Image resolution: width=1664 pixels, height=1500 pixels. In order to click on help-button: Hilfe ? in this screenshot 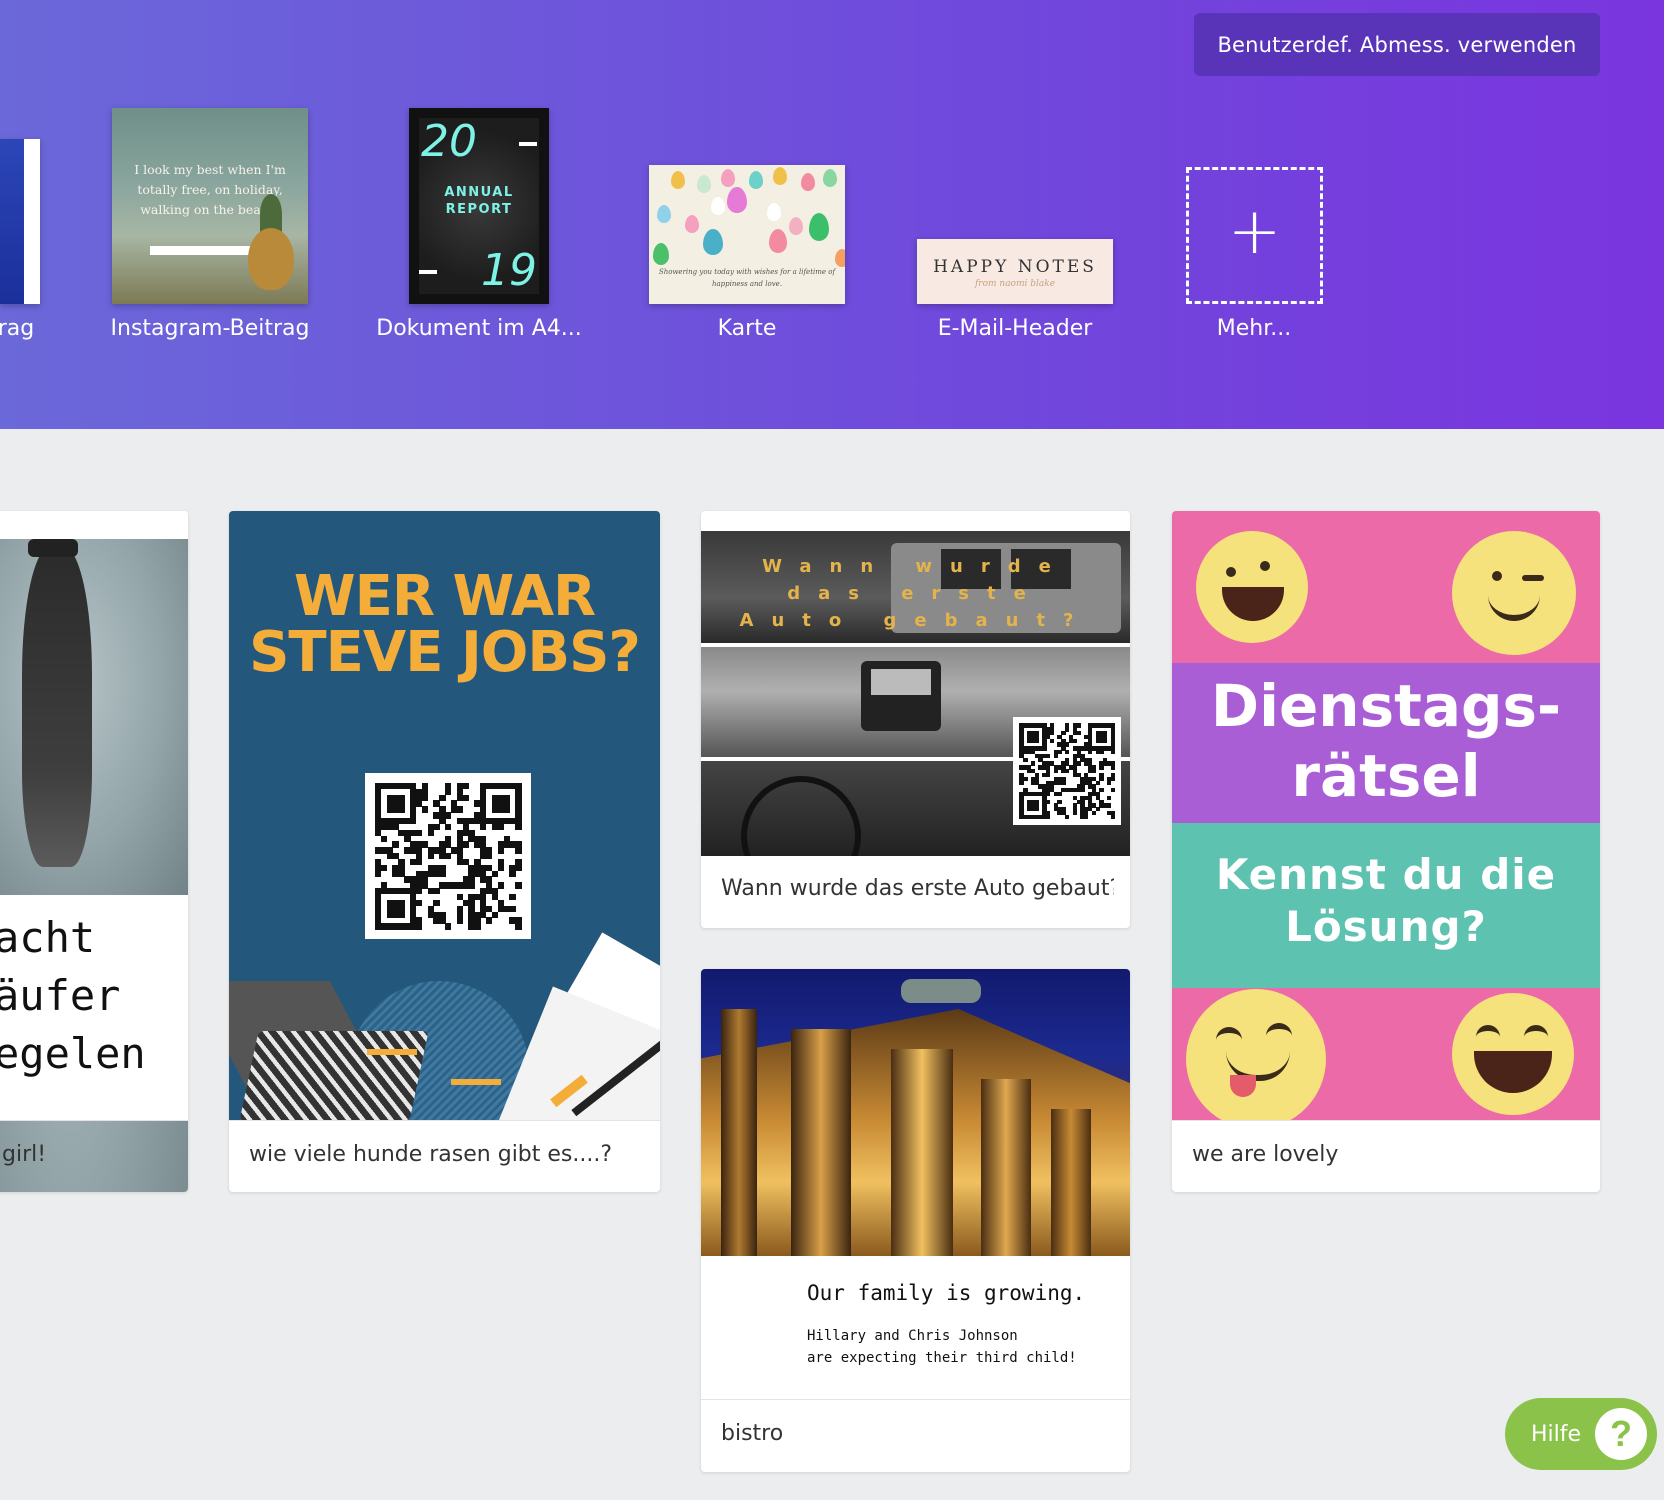, I will do `click(1581, 1434)`.